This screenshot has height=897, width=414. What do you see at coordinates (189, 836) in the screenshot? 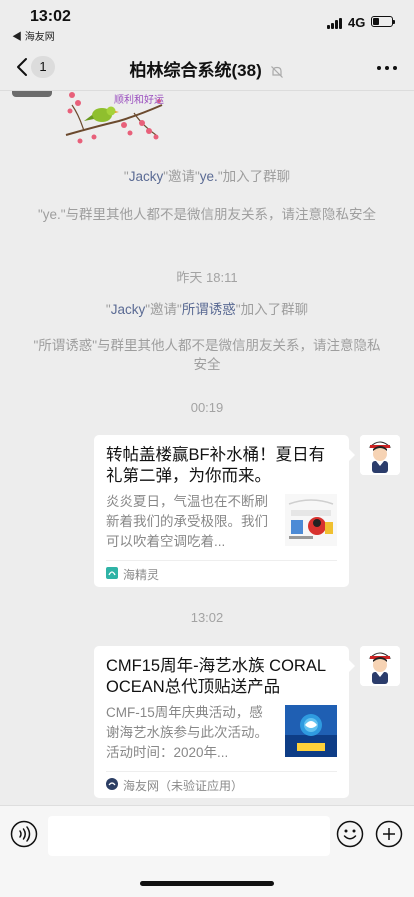
I see `message-input` at bounding box center [189, 836].